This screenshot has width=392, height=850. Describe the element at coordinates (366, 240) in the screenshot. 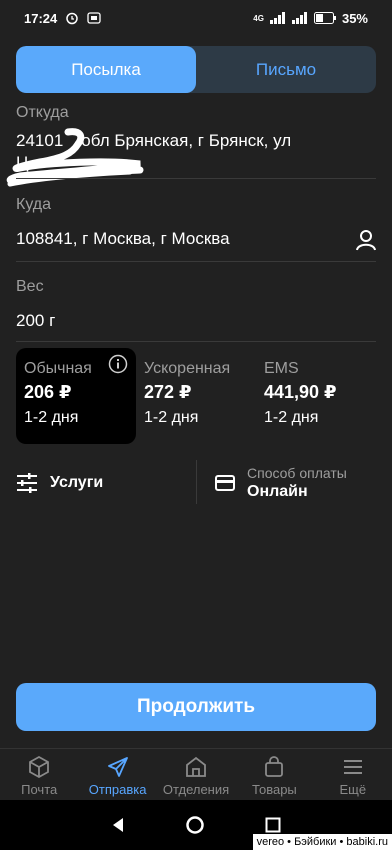

I see `user-icon` at that location.